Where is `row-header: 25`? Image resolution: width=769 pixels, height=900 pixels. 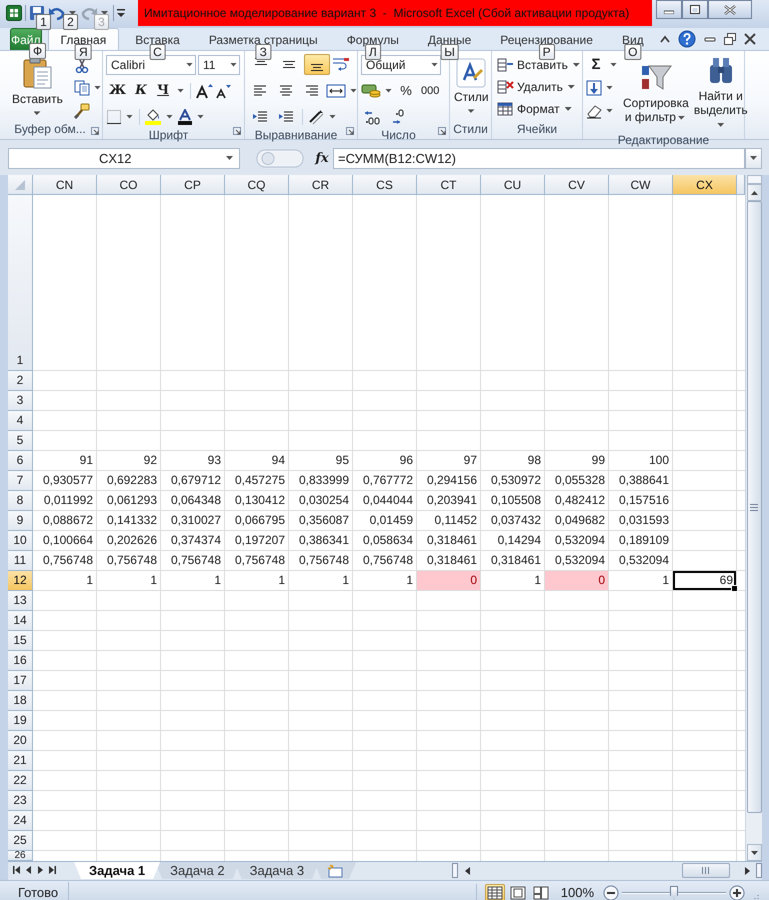 row-header: 25 is located at coordinates (20, 841).